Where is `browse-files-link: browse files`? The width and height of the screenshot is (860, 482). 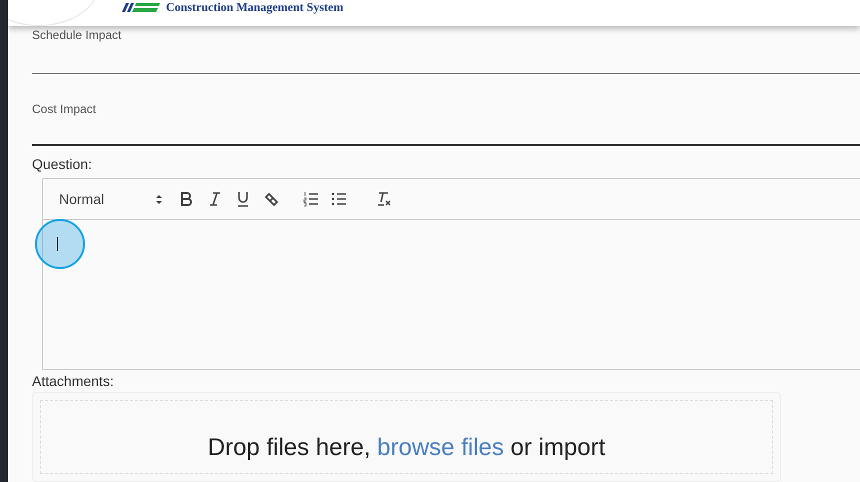
browse-files-link: browse files is located at coordinates (440, 447).